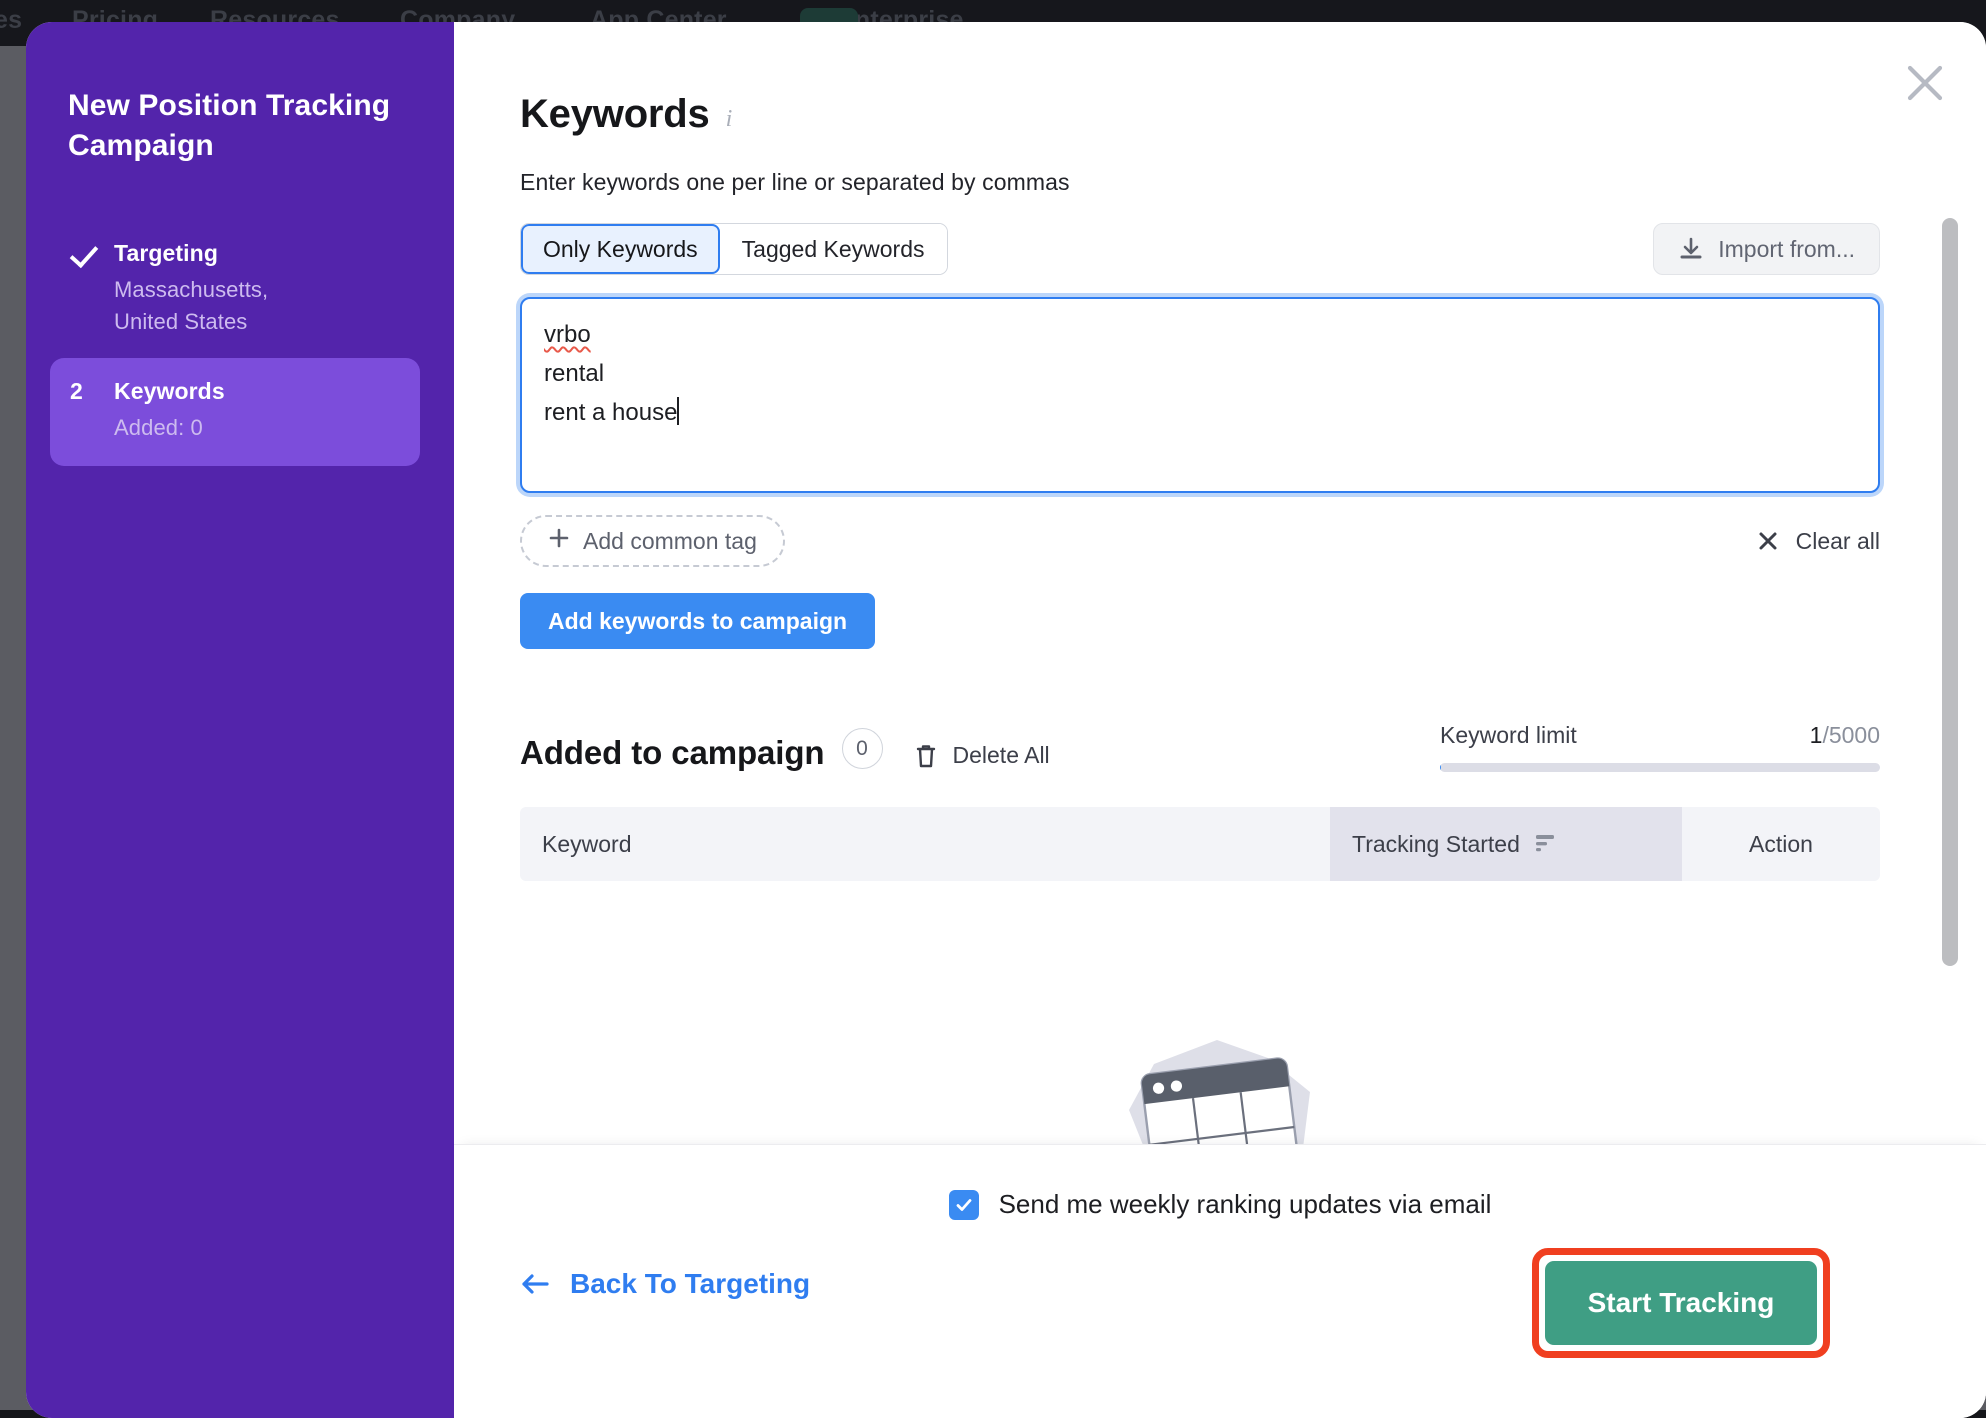 Image resolution: width=1986 pixels, height=1418 pixels. Describe the element at coordinates (1768, 541) in the screenshot. I see `close-x-icon` at that location.